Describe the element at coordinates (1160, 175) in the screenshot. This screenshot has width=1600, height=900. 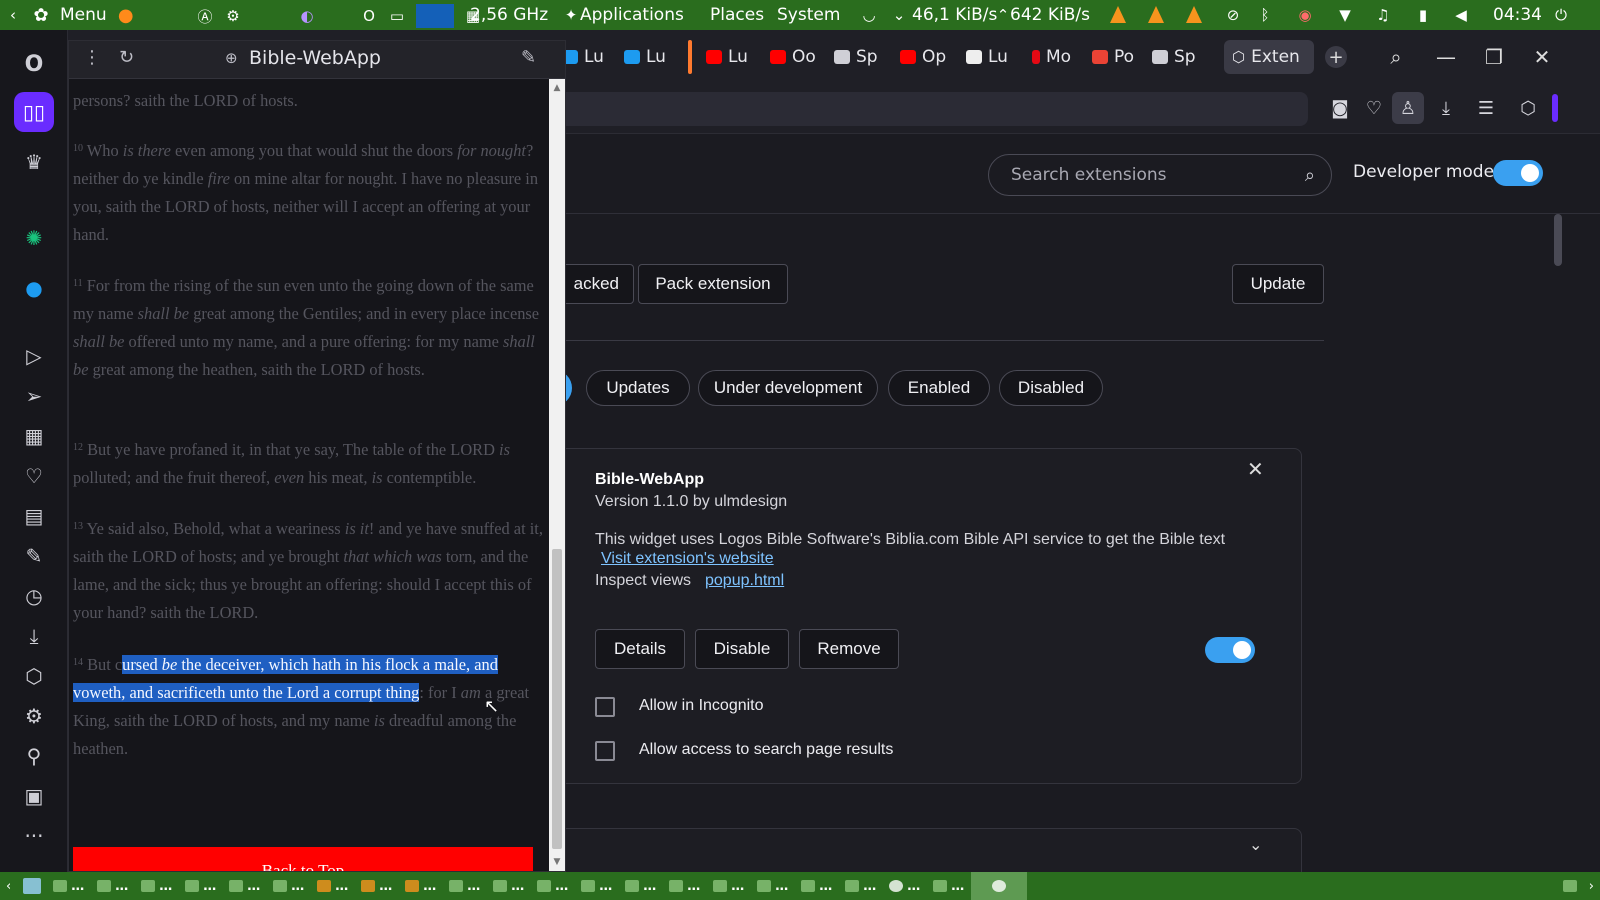
I see `search-extensions-input: Search extensions ⌕` at that location.